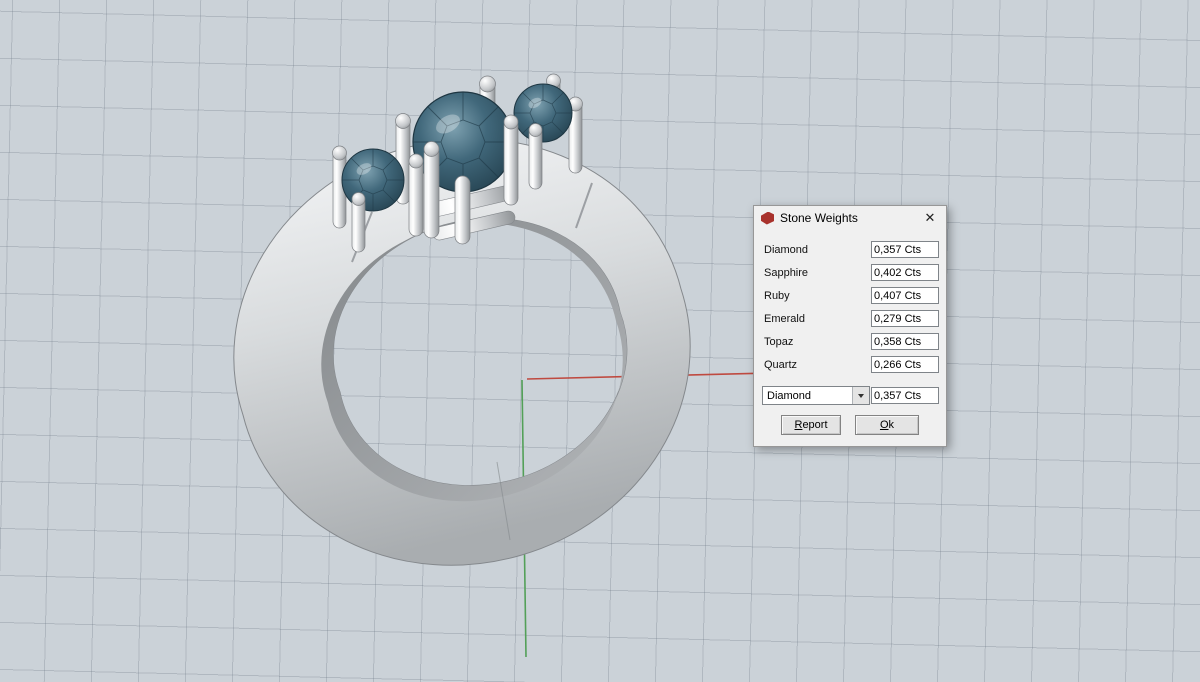  I want to click on chevron-down-icon, so click(860, 395).